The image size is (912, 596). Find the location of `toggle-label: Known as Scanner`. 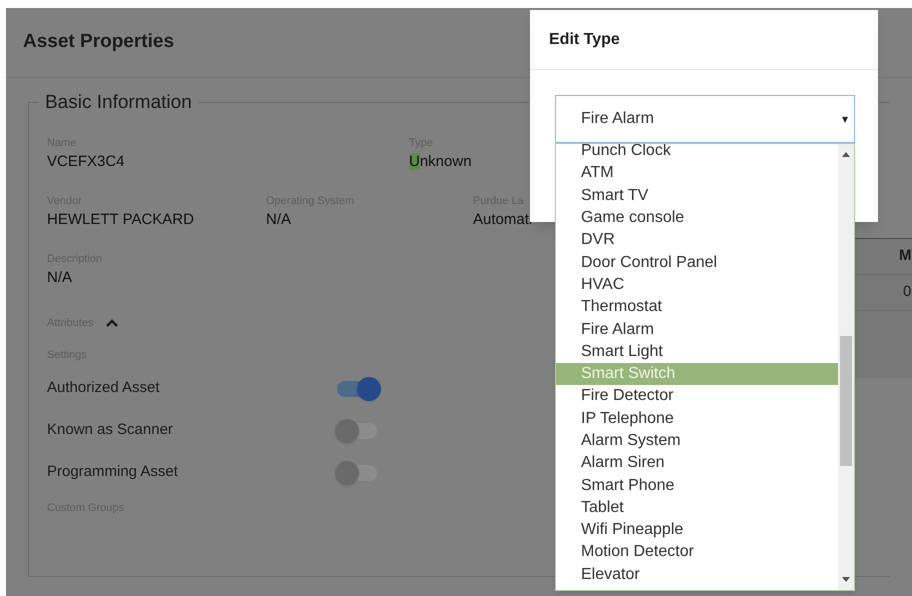

toggle-label: Known as Scanner is located at coordinates (110, 430).